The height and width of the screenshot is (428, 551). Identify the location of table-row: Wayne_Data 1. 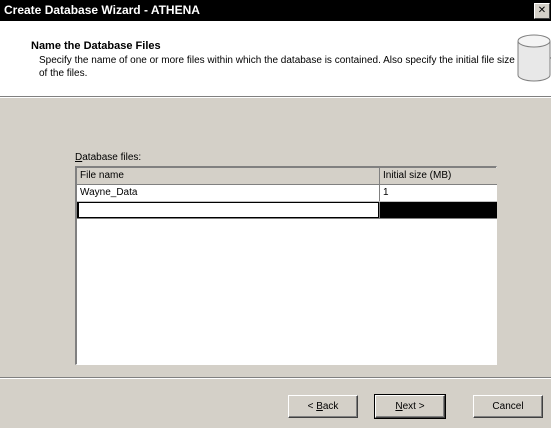
(287, 193).